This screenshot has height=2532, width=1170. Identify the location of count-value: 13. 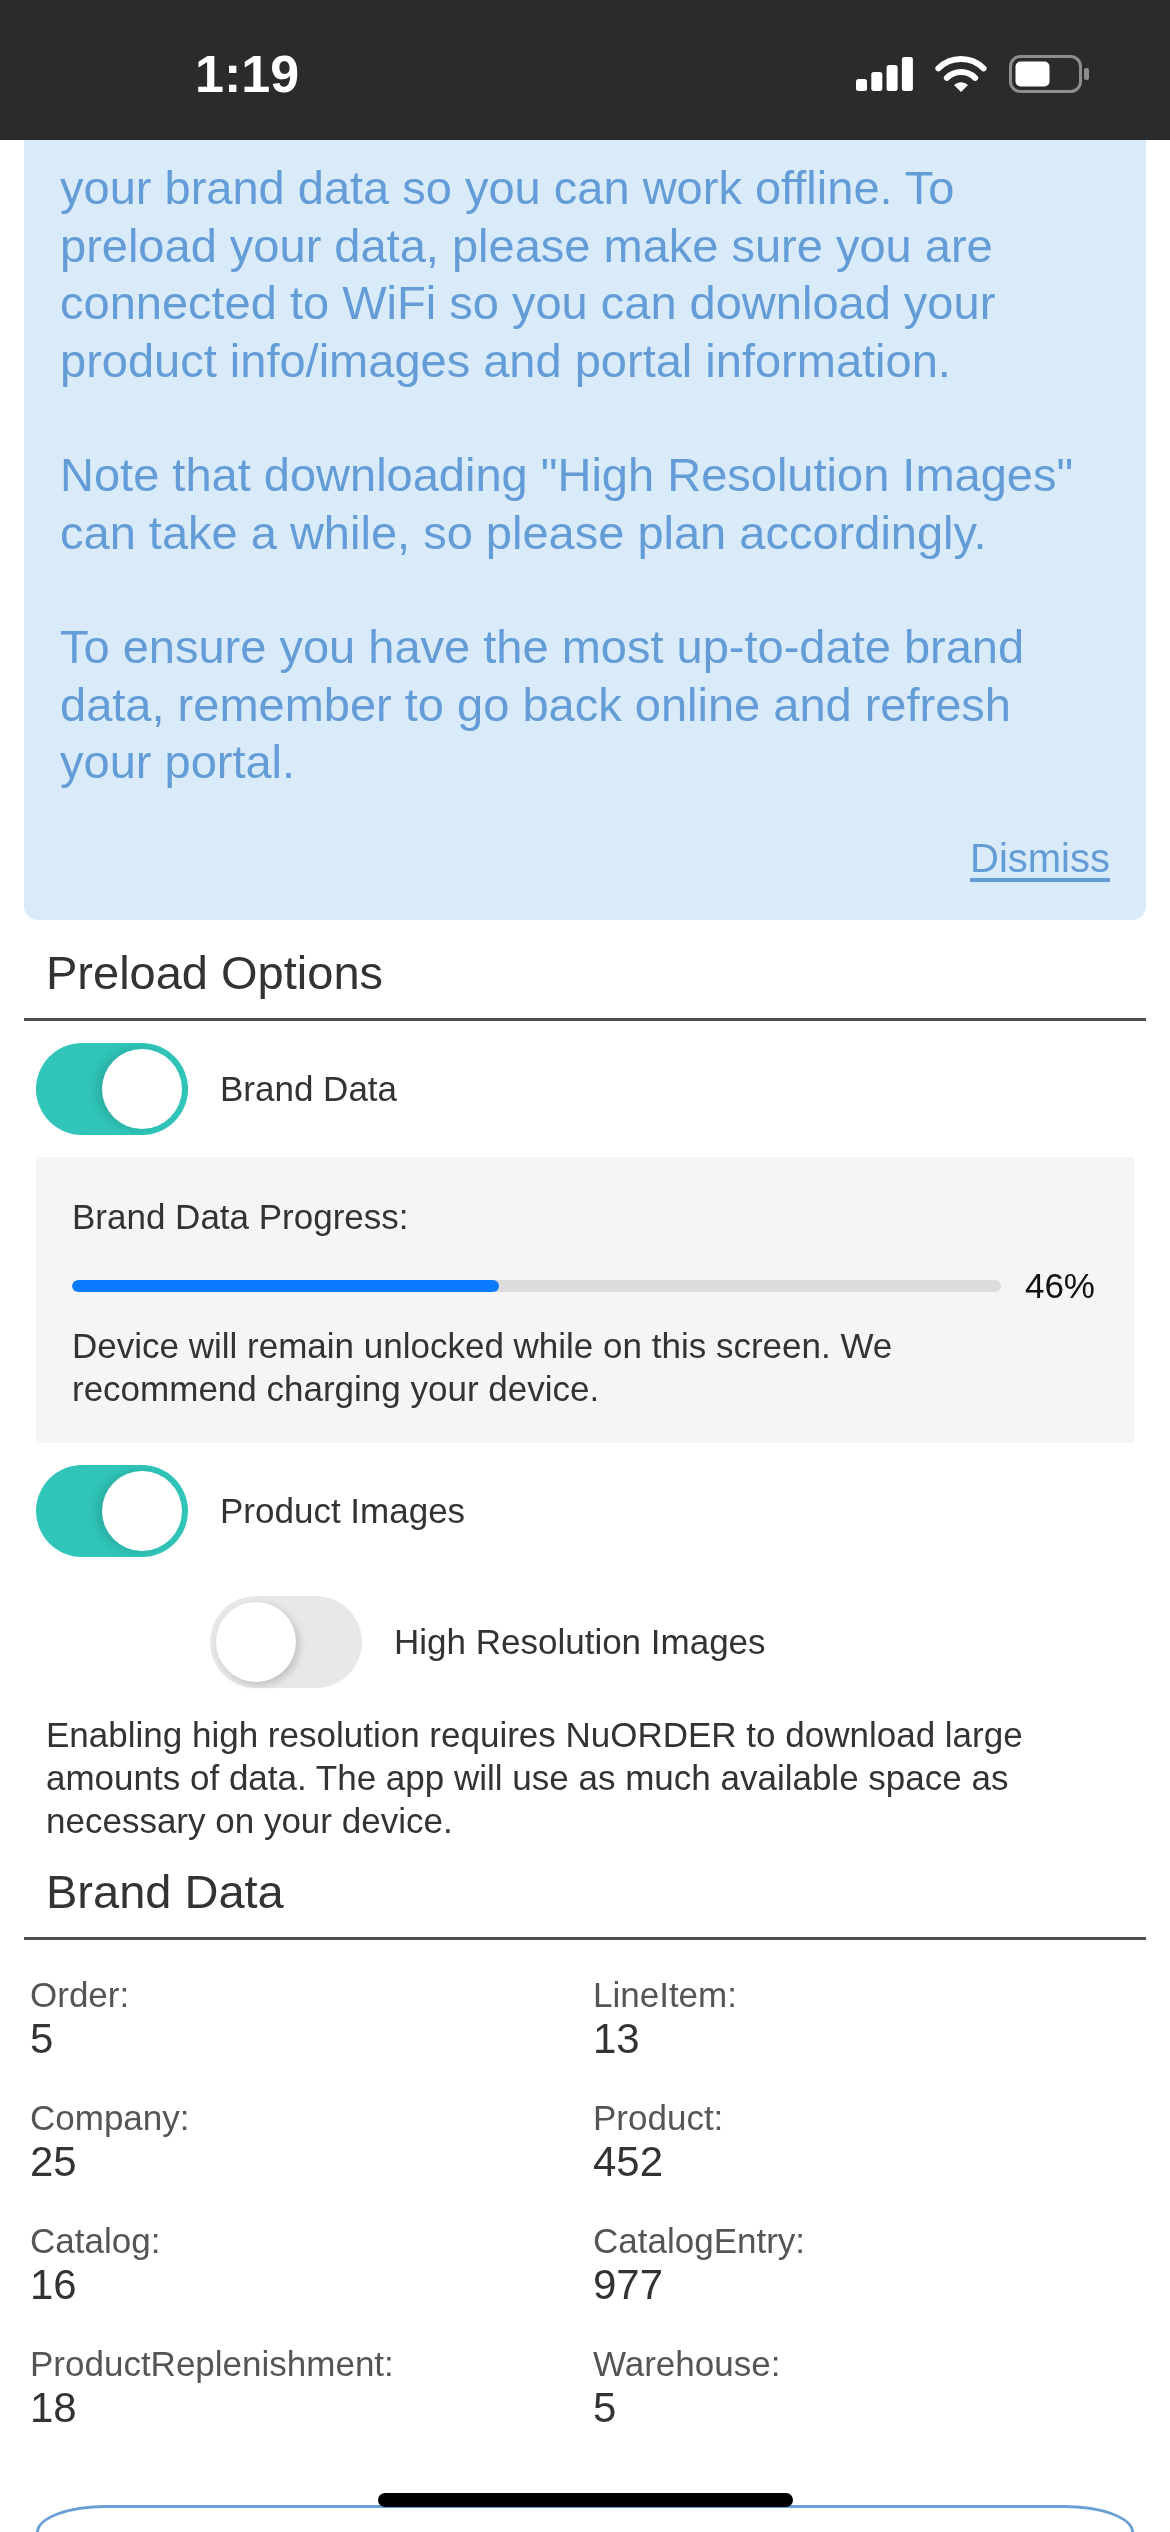
(616, 2038).